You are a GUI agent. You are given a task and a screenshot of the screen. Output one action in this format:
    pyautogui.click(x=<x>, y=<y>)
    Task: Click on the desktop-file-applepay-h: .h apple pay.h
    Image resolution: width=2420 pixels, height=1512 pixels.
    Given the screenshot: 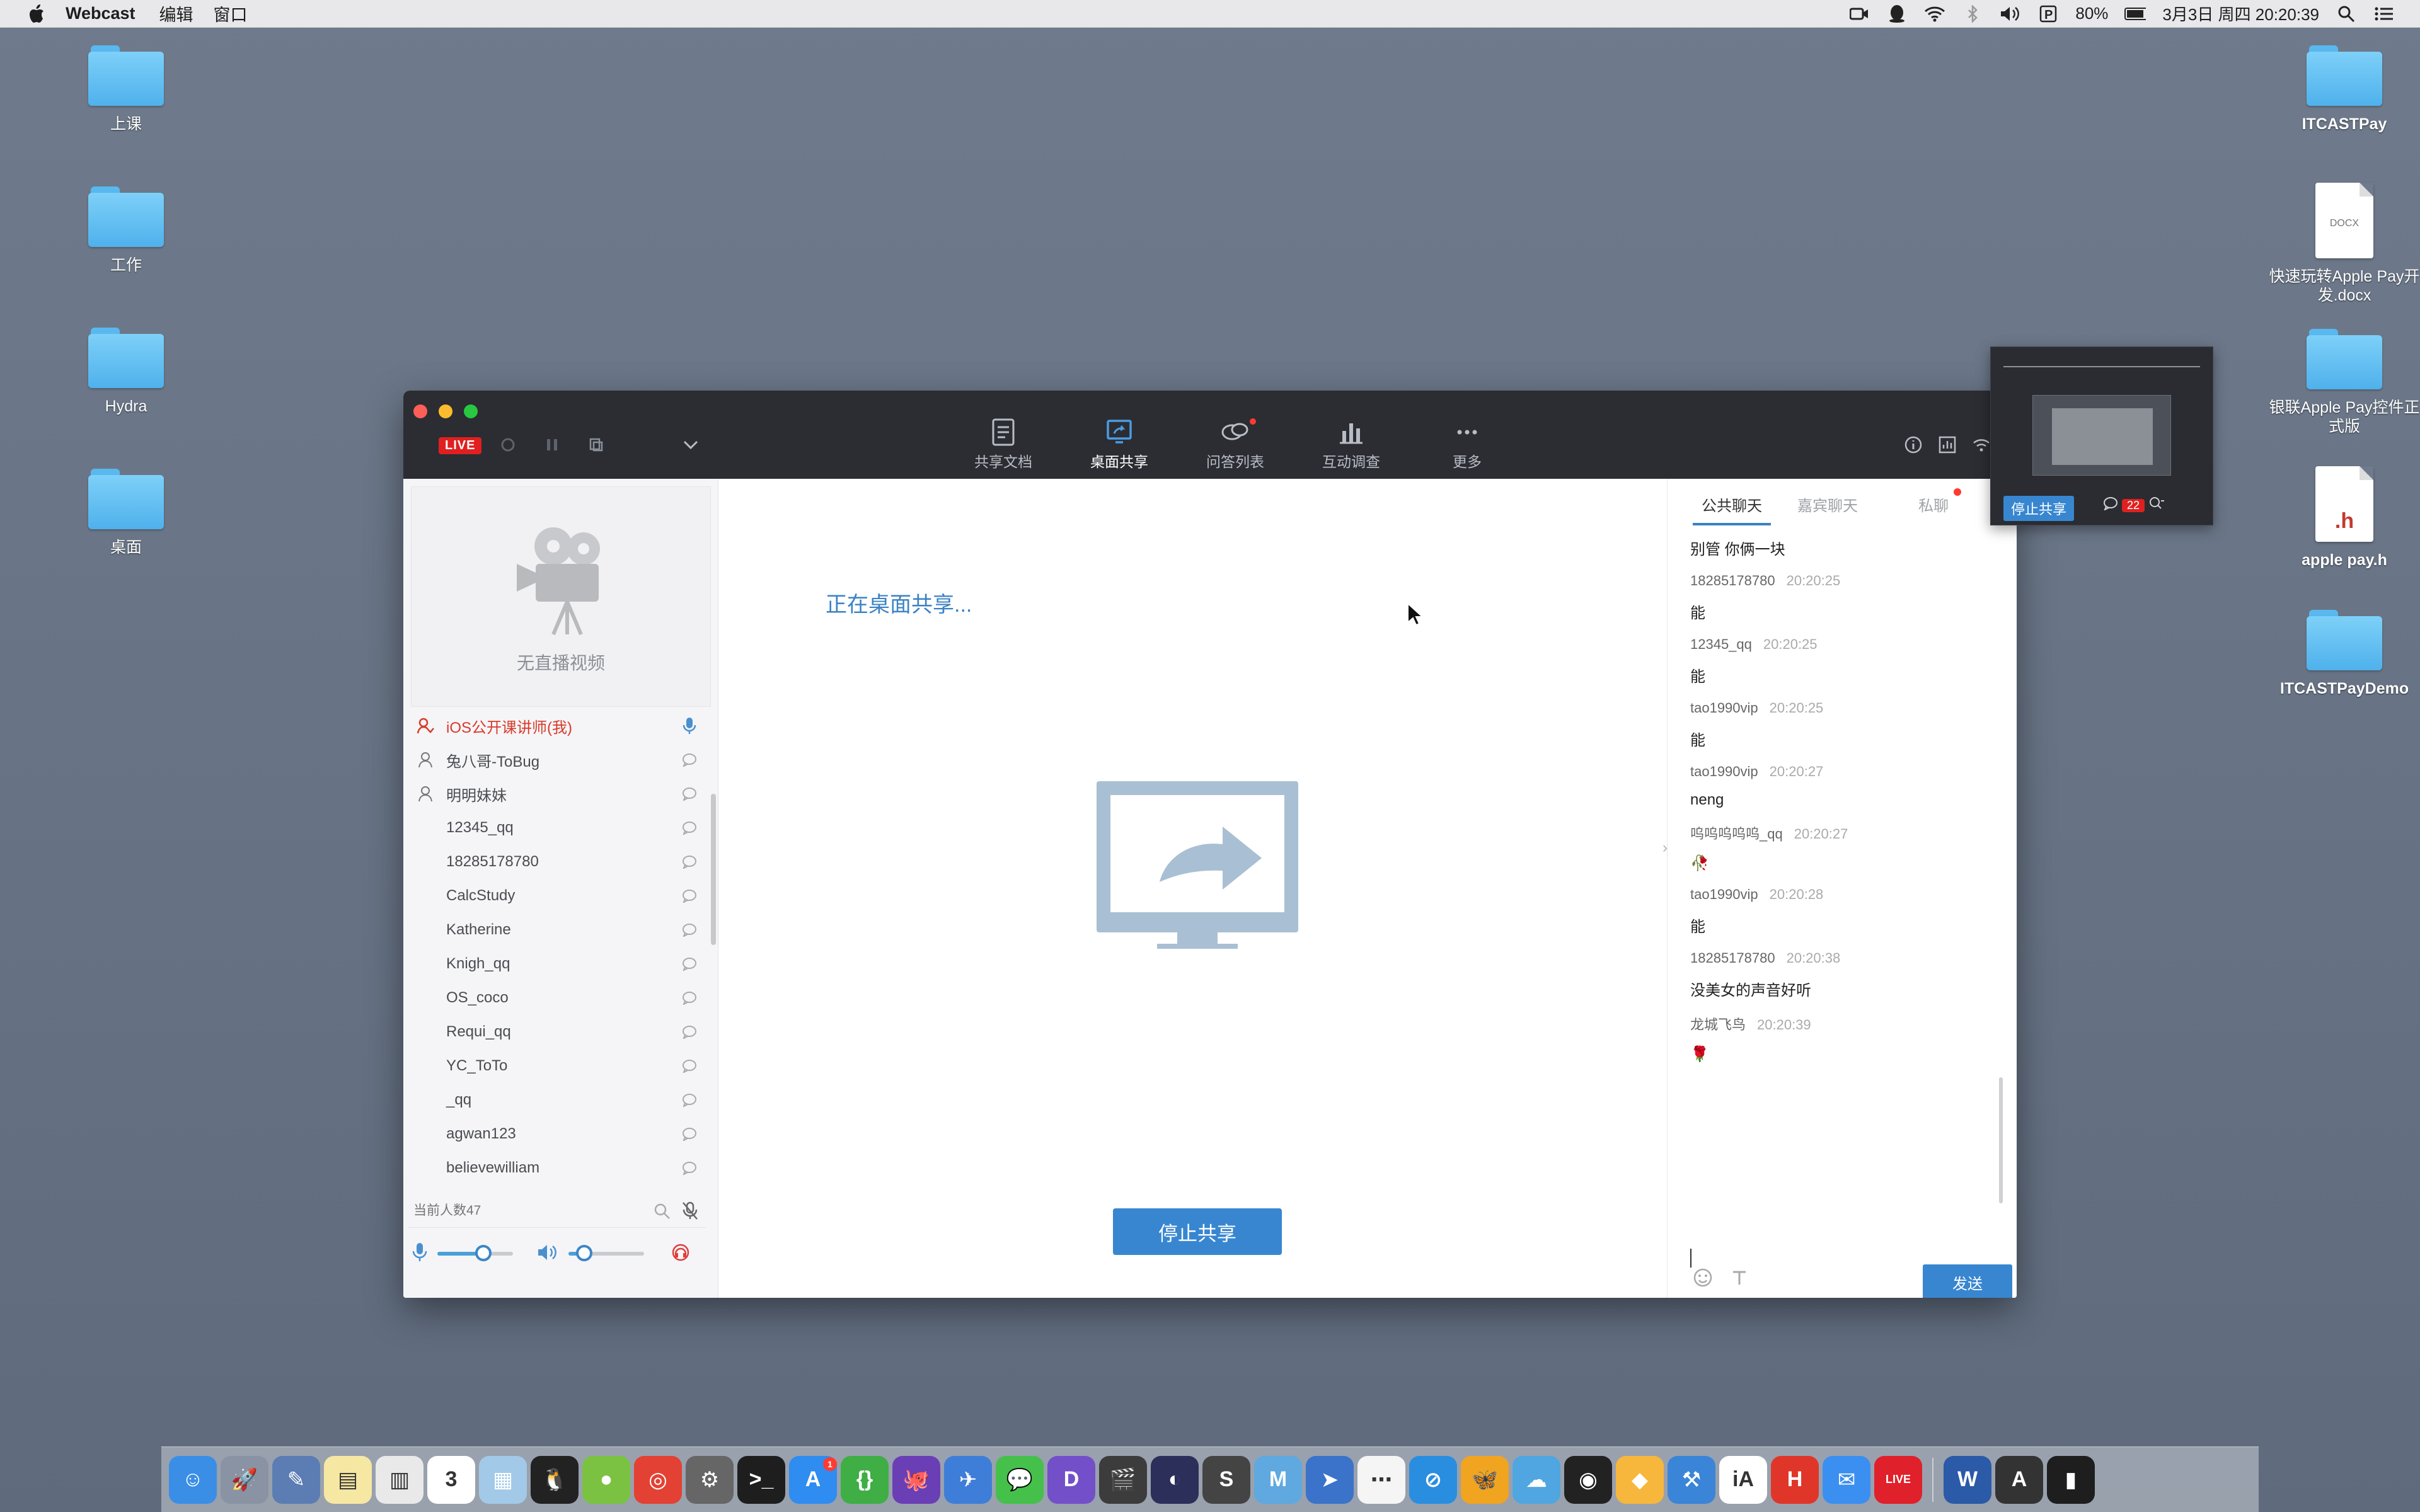 What is the action you would take?
    pyautogui.click(x=2345, y=518)
    